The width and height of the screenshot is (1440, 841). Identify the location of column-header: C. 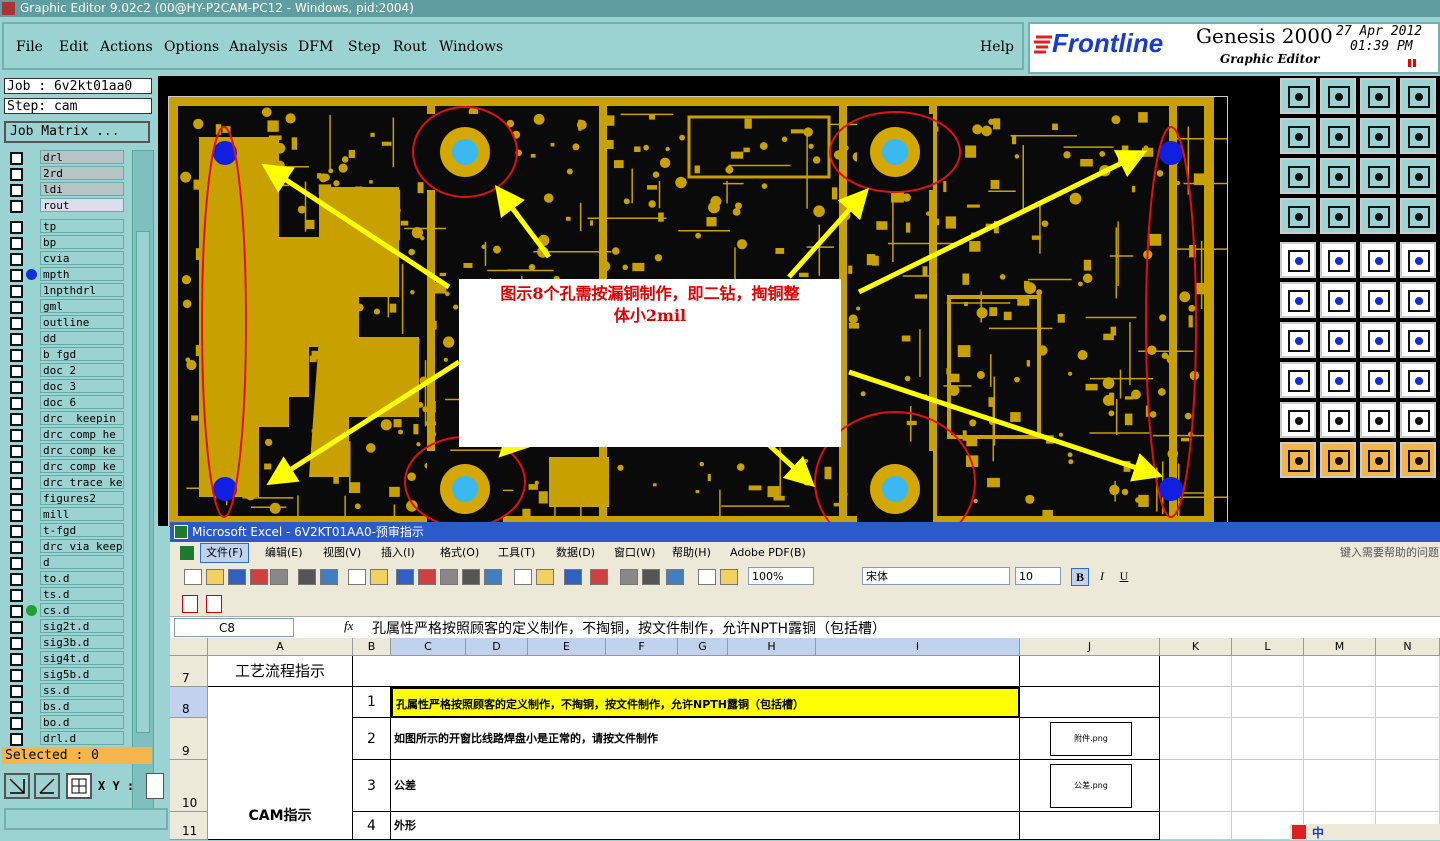
(428, 647).